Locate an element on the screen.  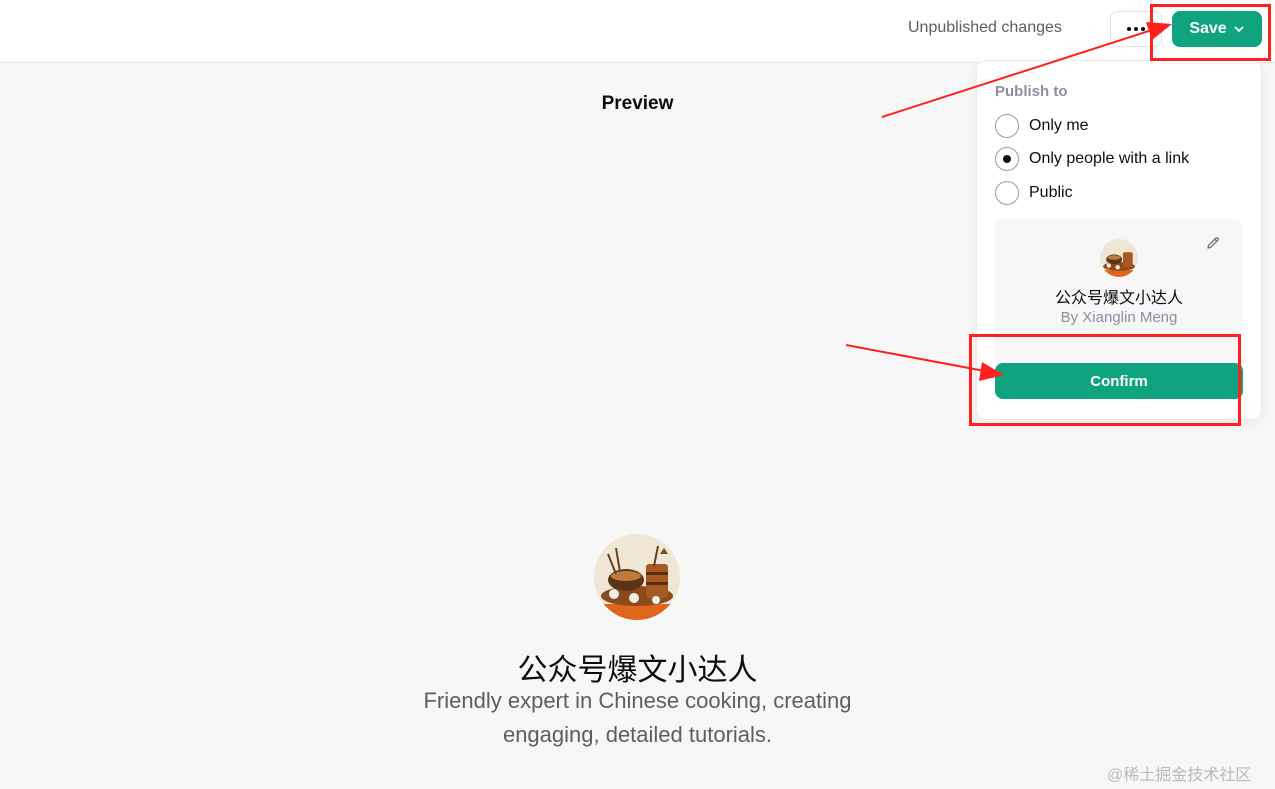
option-only-me: Only me is located at coordinates (1042, 126).